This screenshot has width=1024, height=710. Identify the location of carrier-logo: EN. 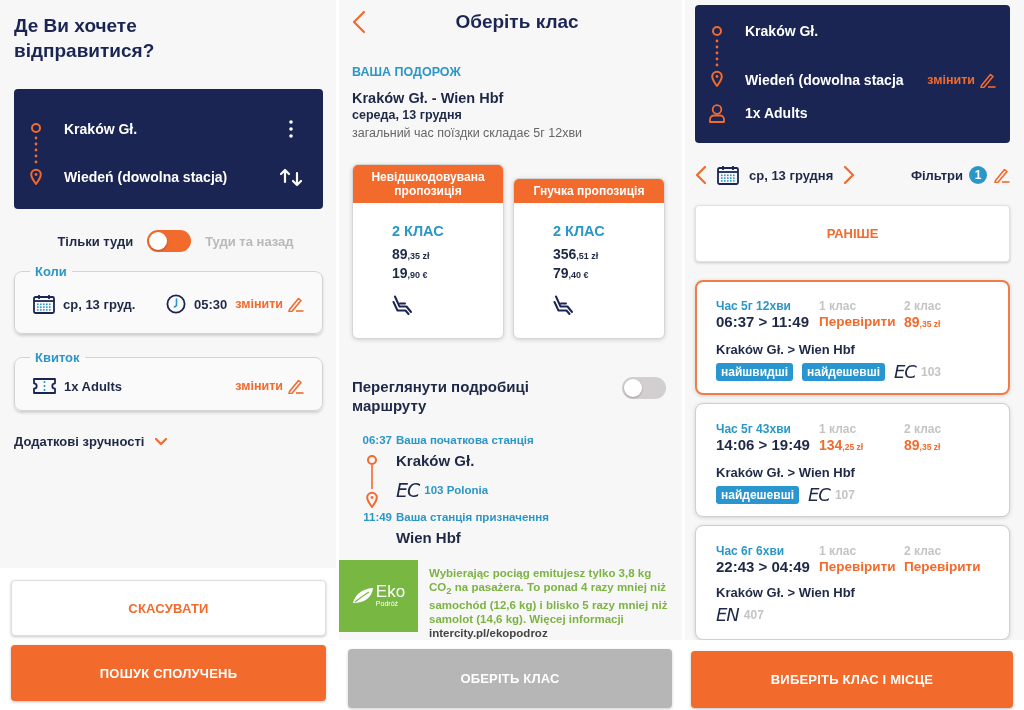
(727, 615).